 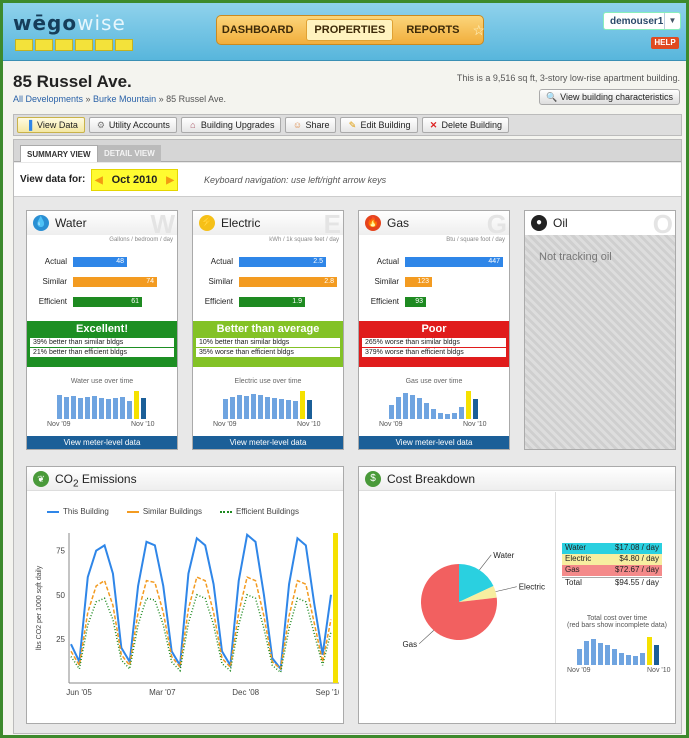 I want to click on tab-detail-view: DETAIL VIEW, so click(x=129, y=153).